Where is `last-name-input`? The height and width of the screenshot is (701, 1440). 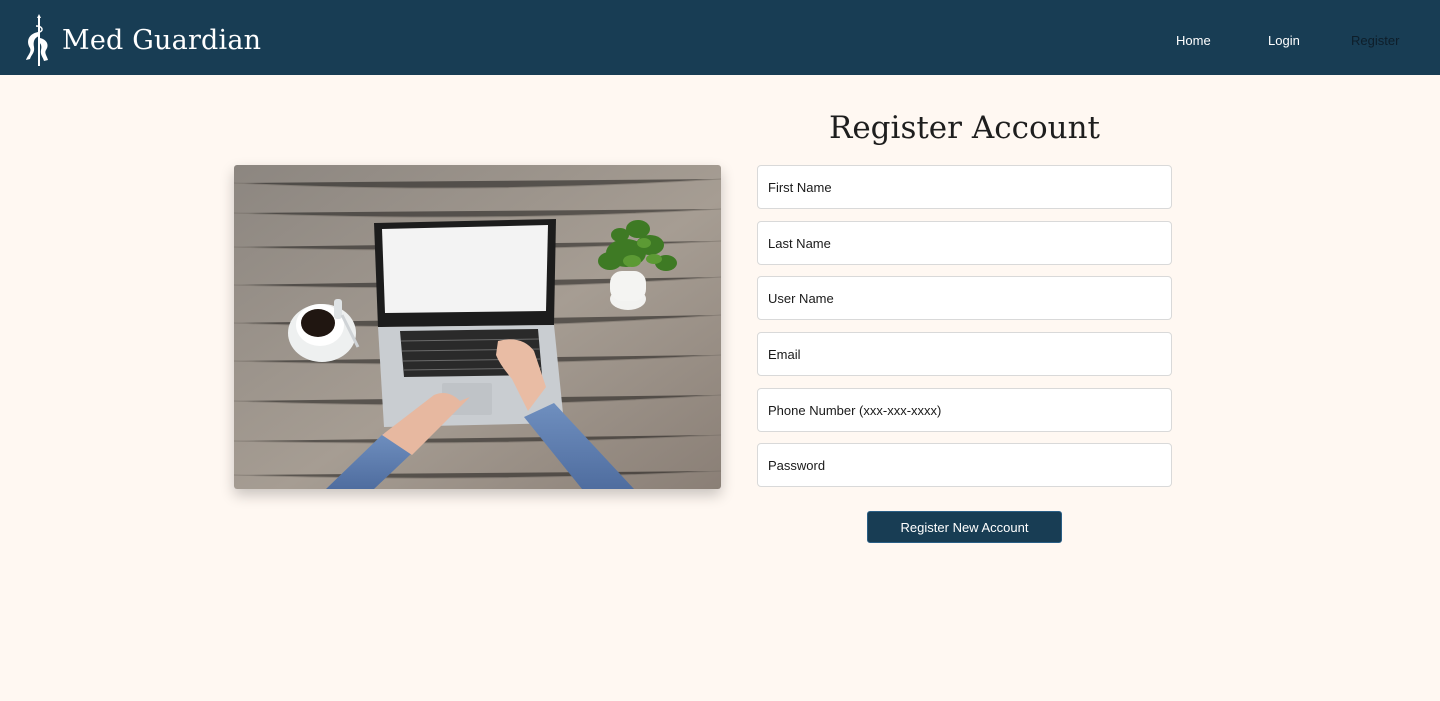
last-name-input is located at coordinates (964, 243).